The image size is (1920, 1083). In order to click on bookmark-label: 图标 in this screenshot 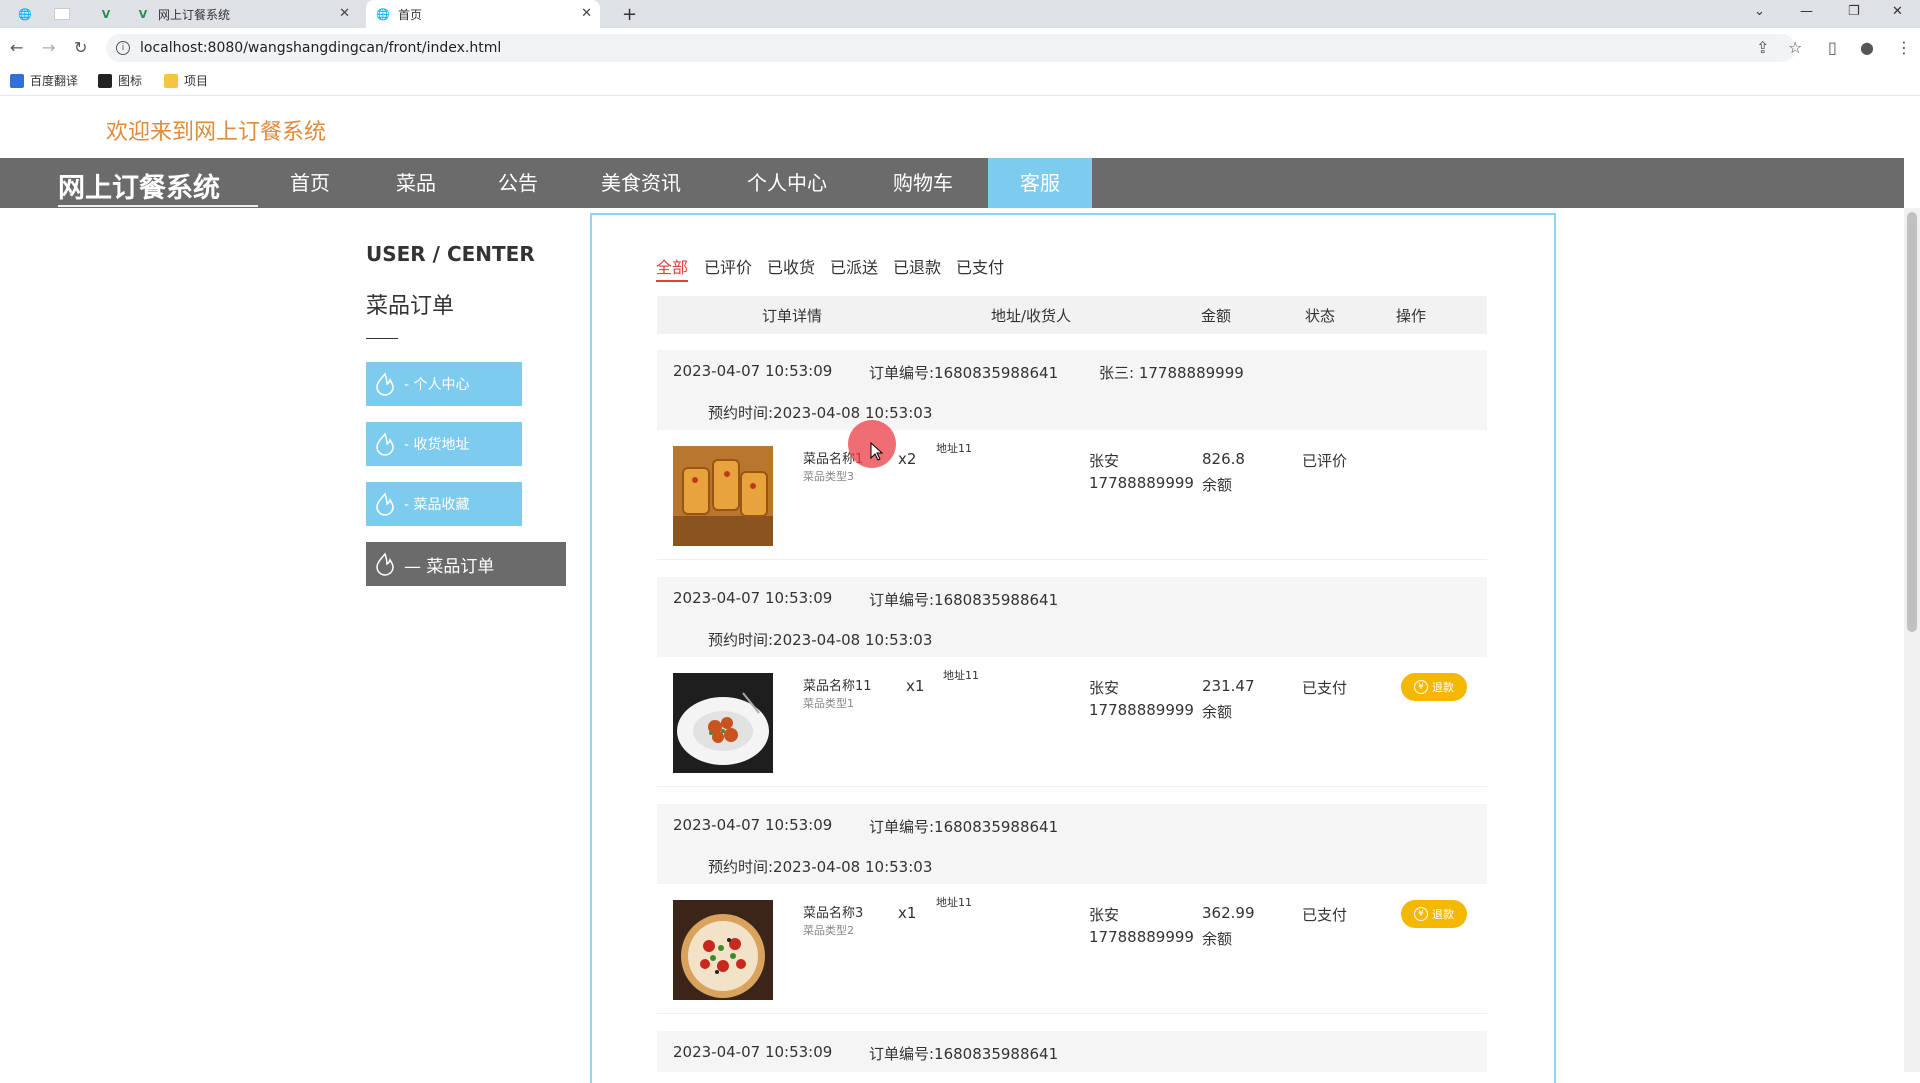, I will do `click(130, 81)`.